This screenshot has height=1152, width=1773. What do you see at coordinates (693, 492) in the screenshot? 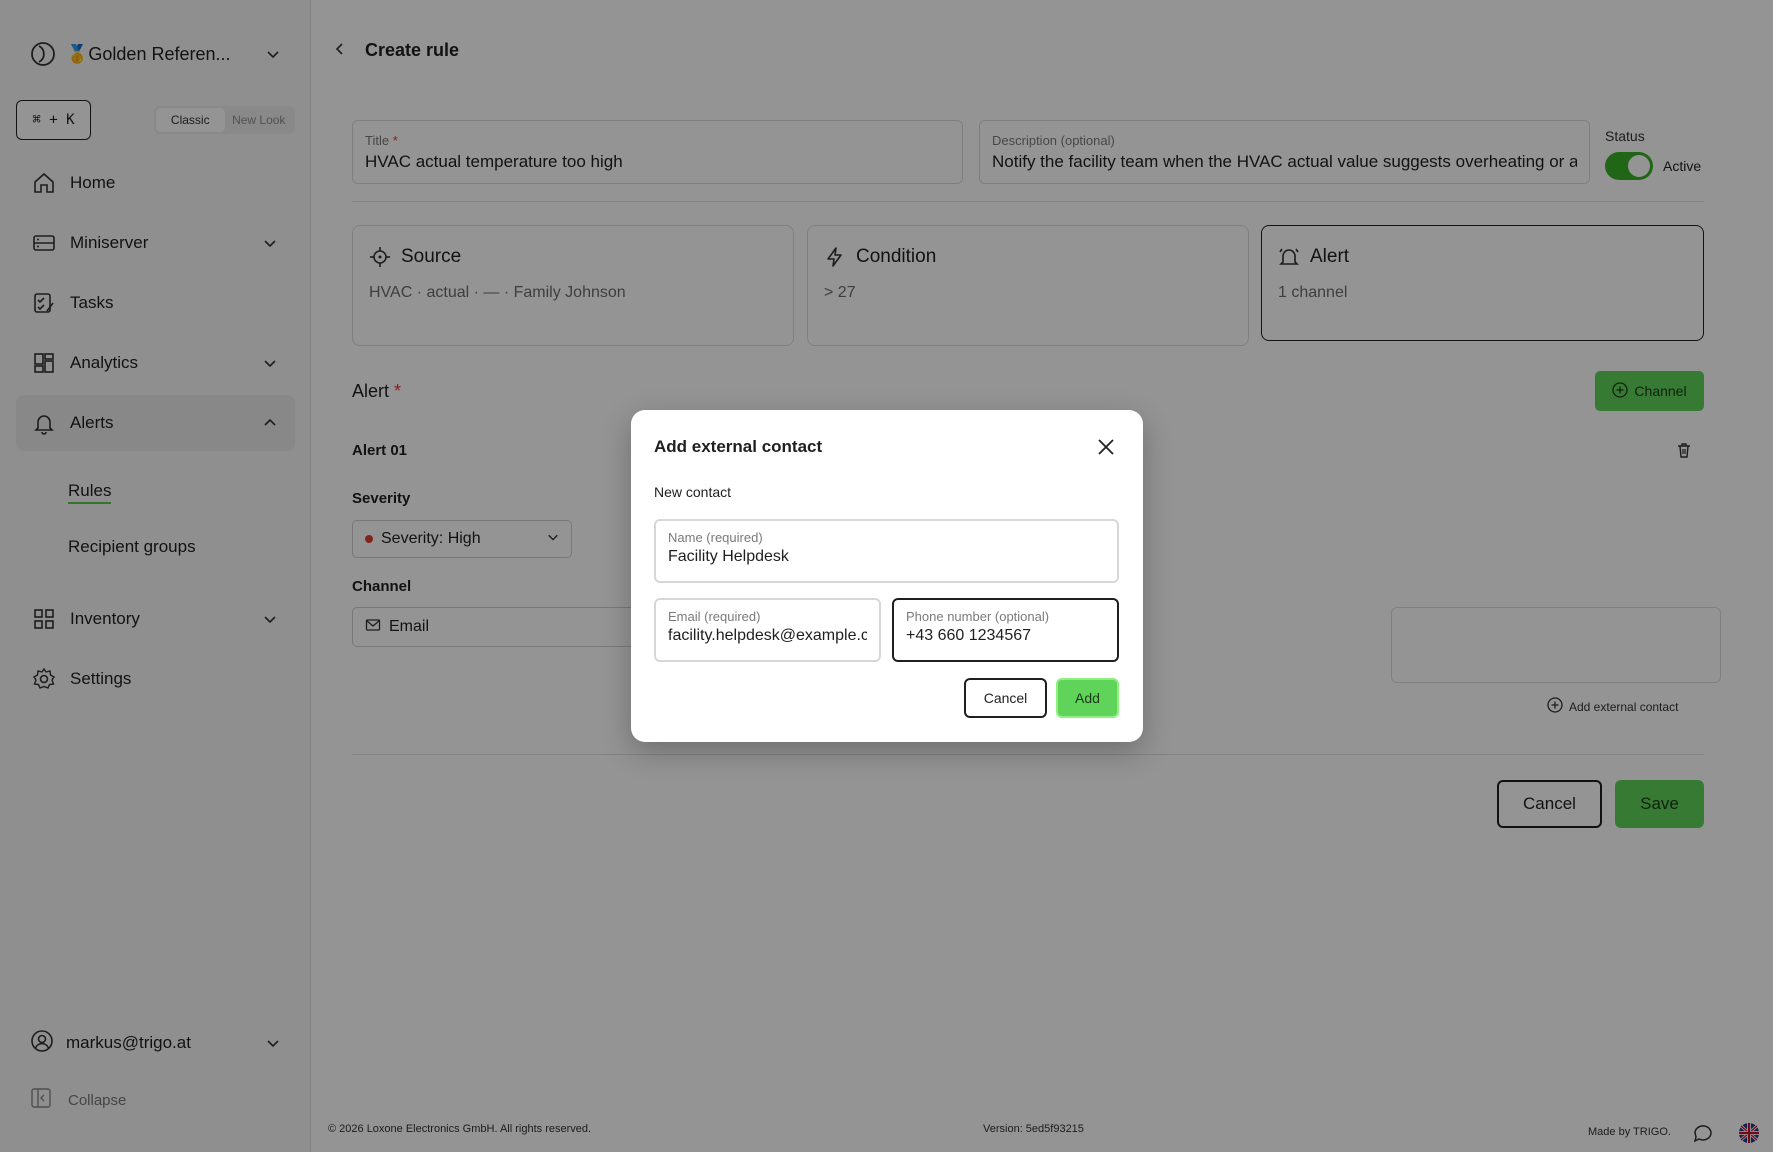
I see `modal-subtitle: New contact` at bounding box center [693, 492].